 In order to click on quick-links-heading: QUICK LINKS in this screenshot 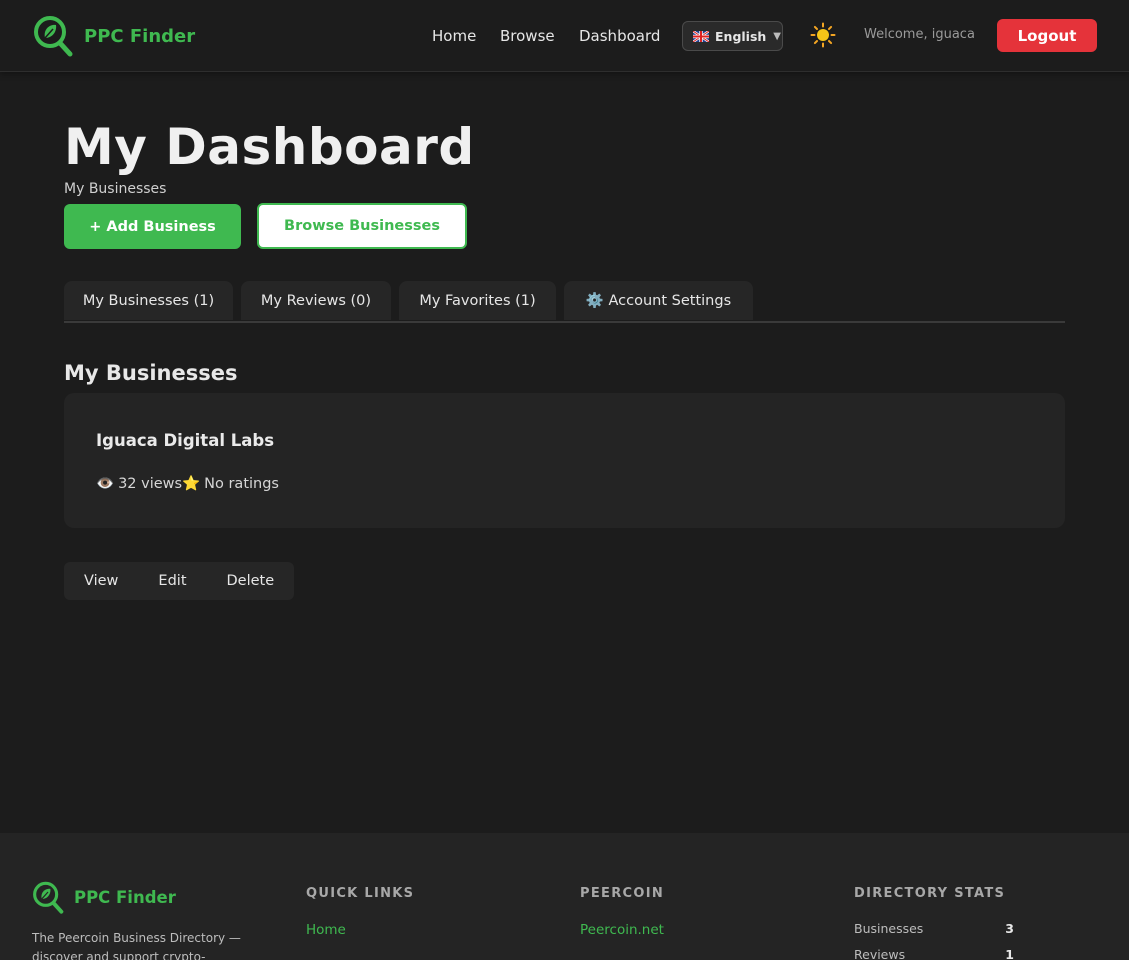, I will do `click(360, 893)`.